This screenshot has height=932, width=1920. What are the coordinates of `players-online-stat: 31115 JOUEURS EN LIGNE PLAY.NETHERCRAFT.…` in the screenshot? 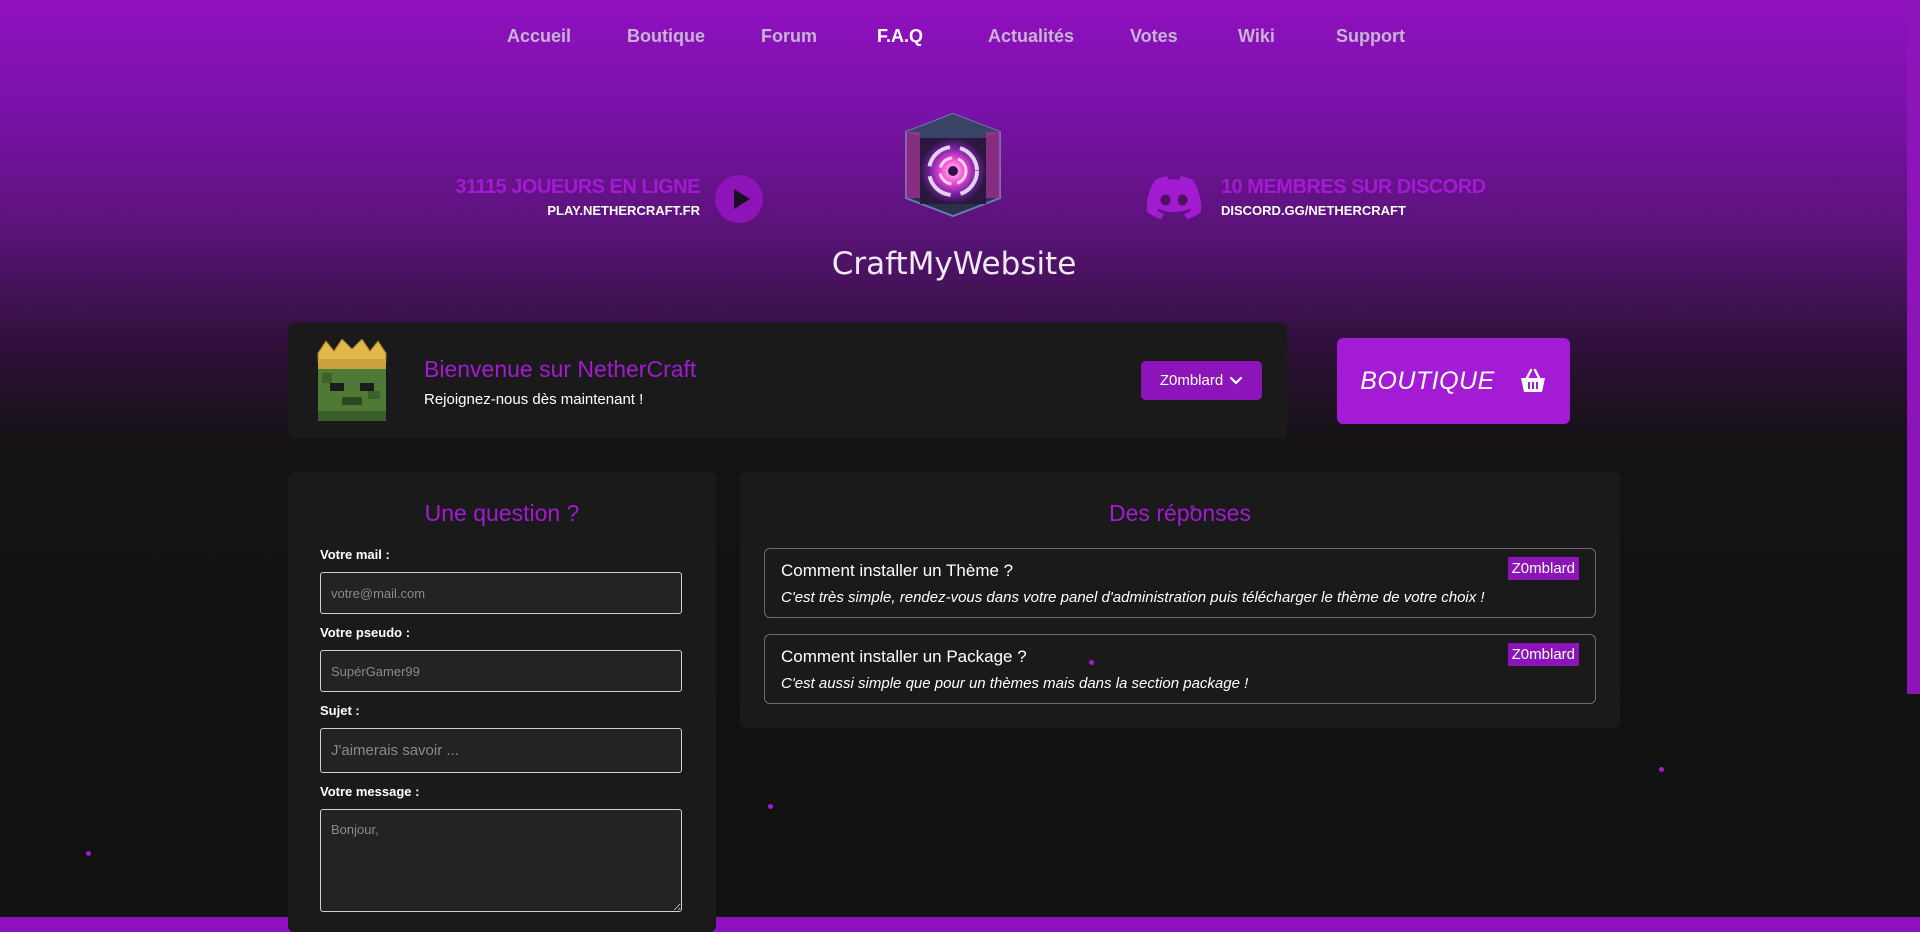 It's located at (570, 197).